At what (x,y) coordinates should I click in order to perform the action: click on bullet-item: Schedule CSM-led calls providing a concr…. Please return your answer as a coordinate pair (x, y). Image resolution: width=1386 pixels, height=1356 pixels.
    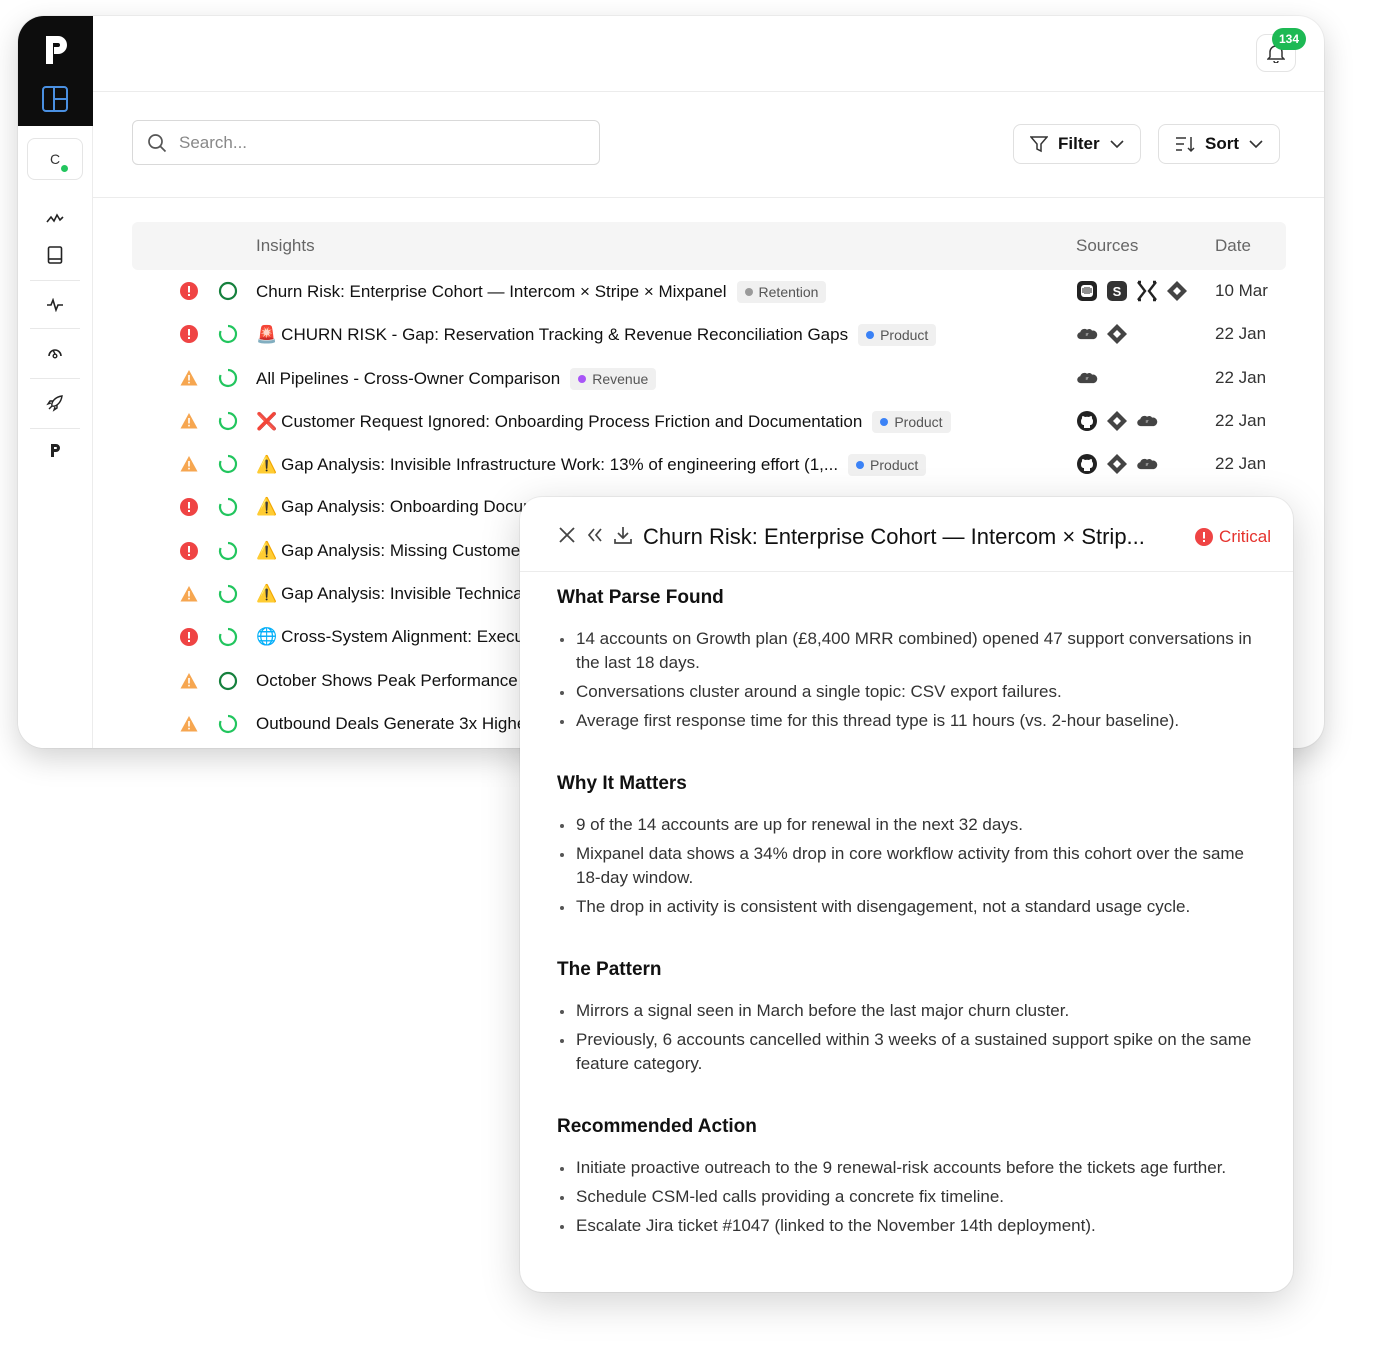
    Looking at the image, I should click on (910, 1197).